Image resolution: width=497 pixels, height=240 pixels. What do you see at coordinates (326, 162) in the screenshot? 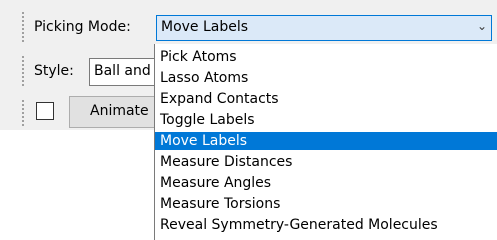
I see `dropdown-option-measure-distances: Measure Distances` at bounding box center [326, 162].